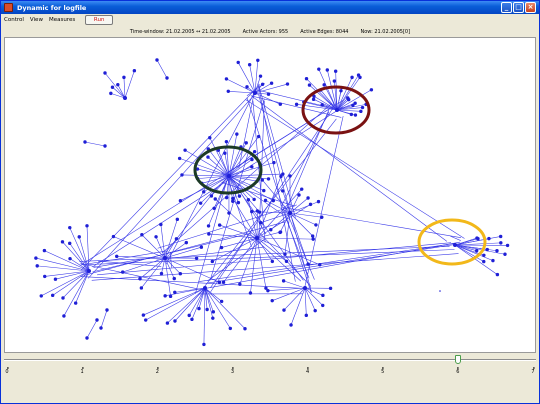 The image size is (540, 404). What do you see at coordinates (99, 20) in the screenshot?
I see `run-button: Run` at bounding box center [99, 20].